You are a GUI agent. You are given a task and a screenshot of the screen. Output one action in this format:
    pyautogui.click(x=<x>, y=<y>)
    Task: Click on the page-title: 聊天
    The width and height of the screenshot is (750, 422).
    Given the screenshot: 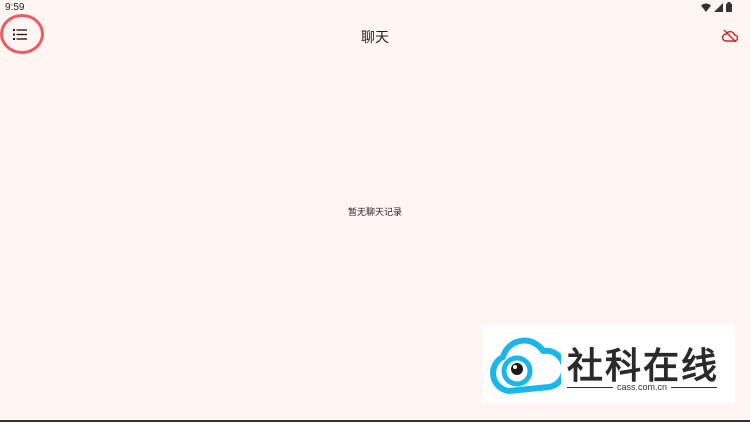 What is the action you would take?
    pyautogui.click(x=375, y=38)
    